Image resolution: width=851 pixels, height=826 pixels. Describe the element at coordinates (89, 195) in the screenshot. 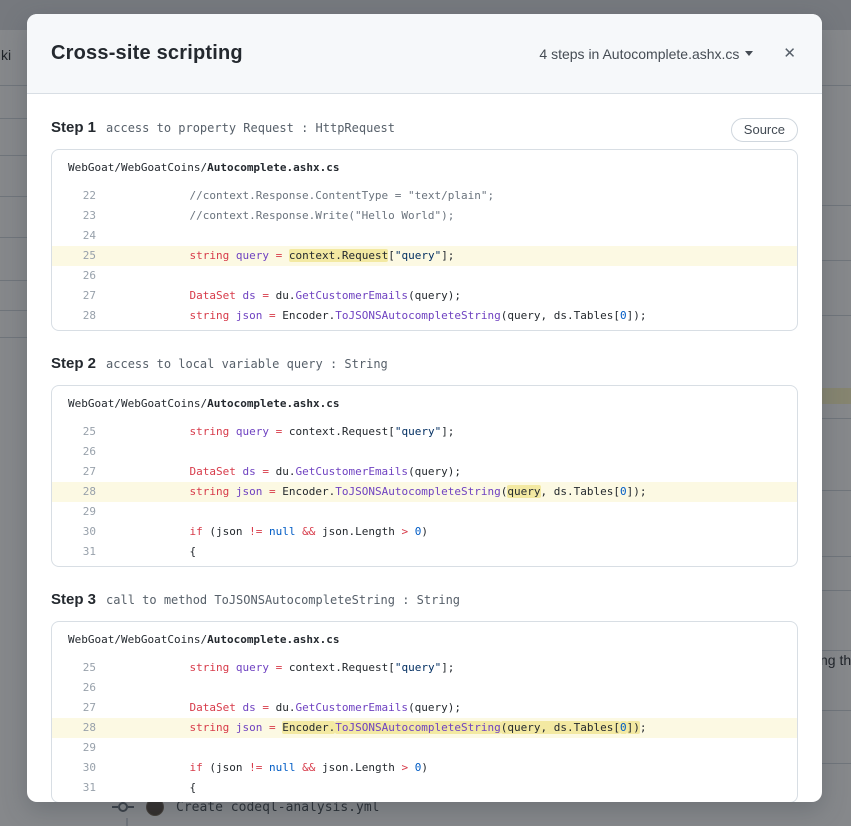

I see `line-number: 22` at that location.